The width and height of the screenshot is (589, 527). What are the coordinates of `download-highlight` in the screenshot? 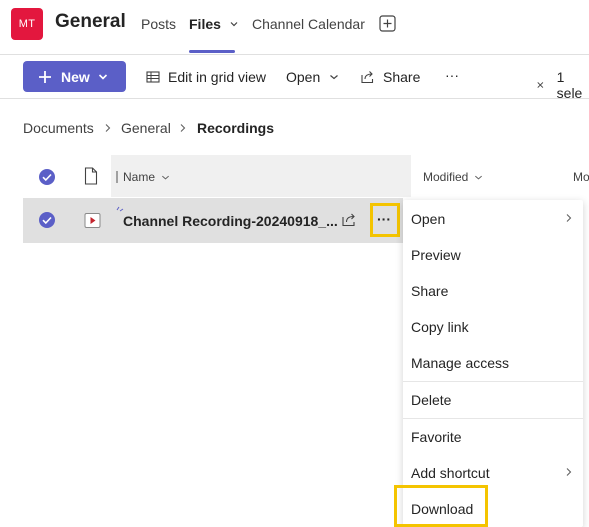 It's located at (441, 506).